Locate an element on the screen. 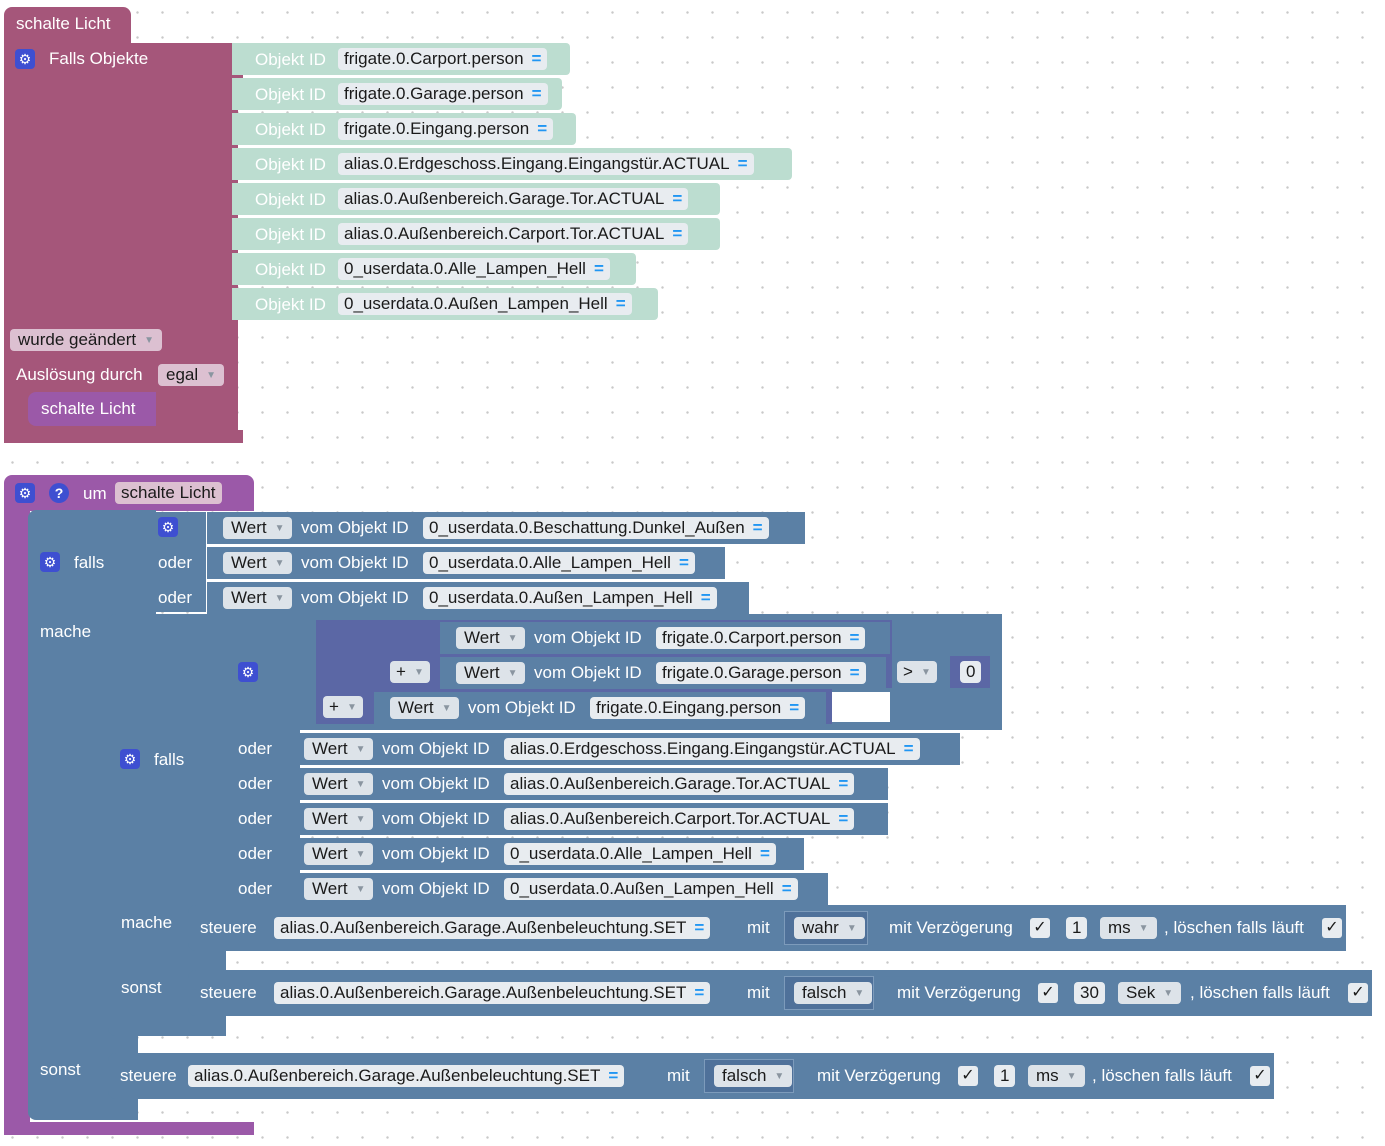 The width and height of the screenshot is (1385, 1146). unit-dropdown: Sek ▼ is located at coordinates (1150, 993).